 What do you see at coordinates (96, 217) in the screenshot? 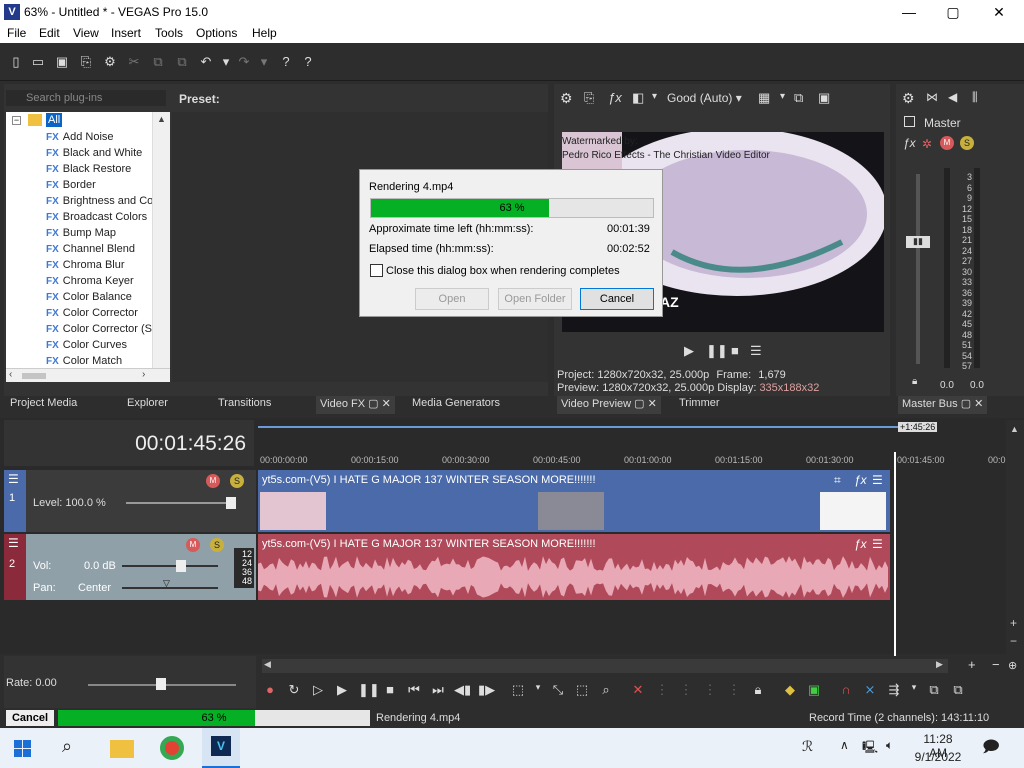
I see `plugin-item: FX Broadcast Colors` at bounding box center [96, 217].